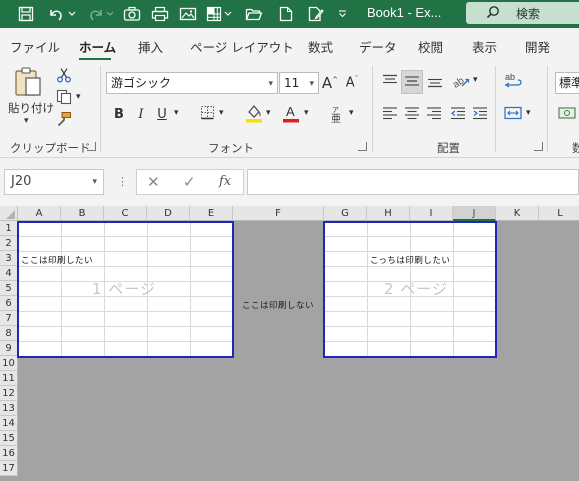 This screenshot has width=579, height=481. I want to click on borders-dropdown-icon: ▾, so click(221, 113).